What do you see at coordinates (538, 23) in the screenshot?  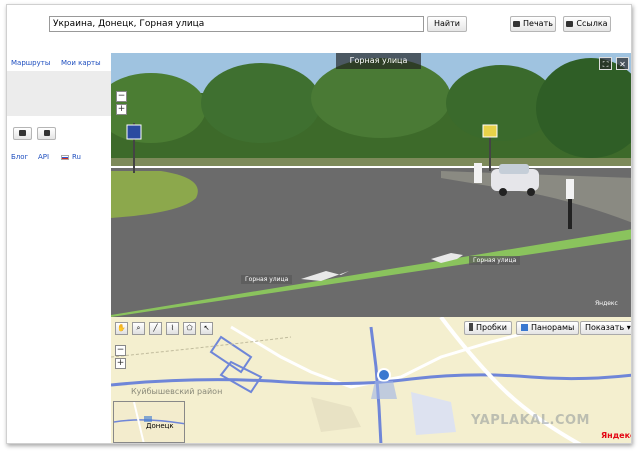 I see `print-label: Печать` at bounding box center [538, 23].